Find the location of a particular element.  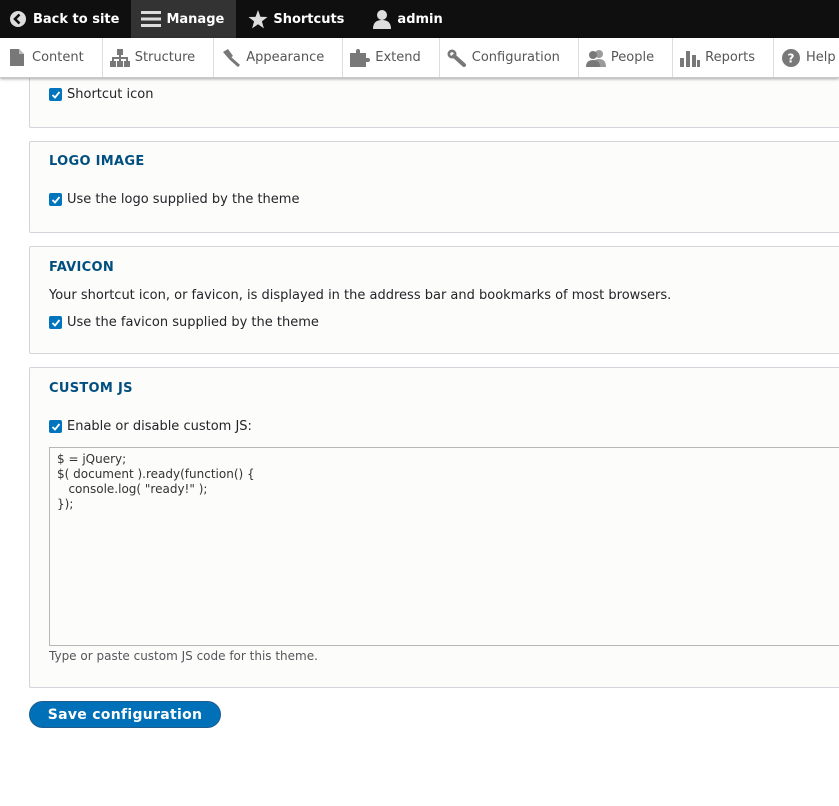

bar-chart-icon is located at coordinates (690, 58).